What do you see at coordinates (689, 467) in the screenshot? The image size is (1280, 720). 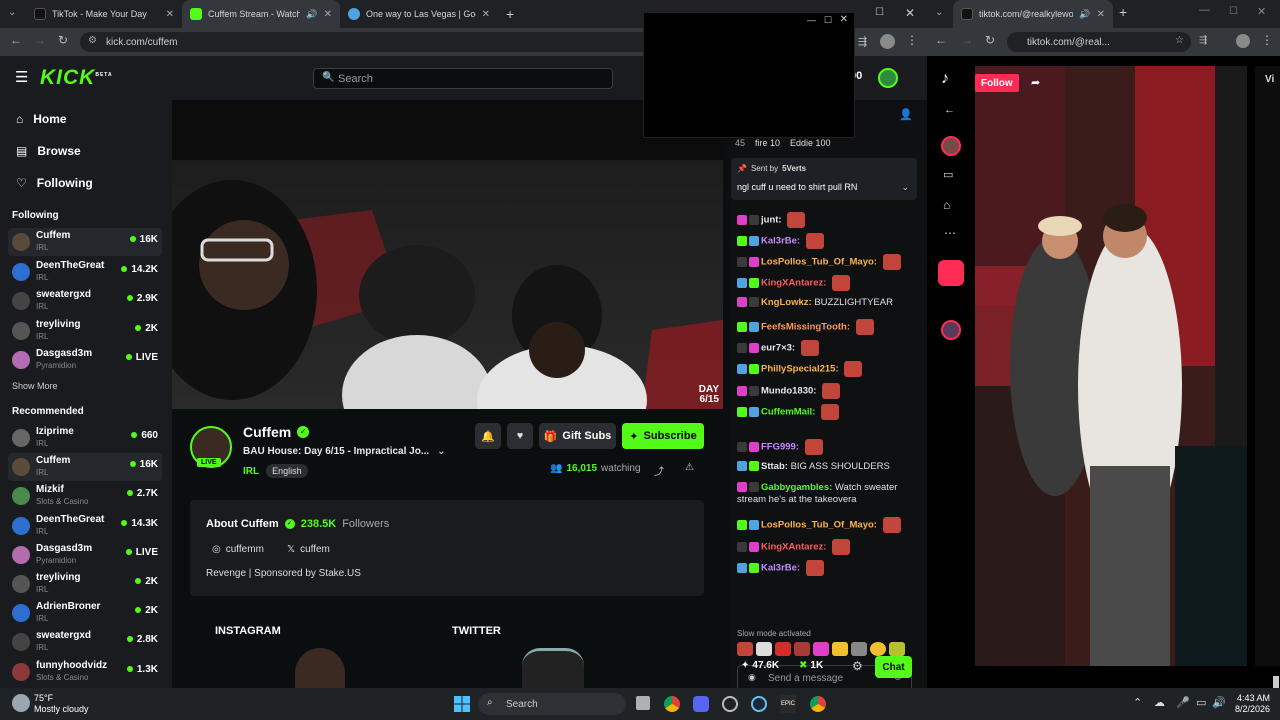 I see `report-icon: ⚠` at bounding box center [689, 467].